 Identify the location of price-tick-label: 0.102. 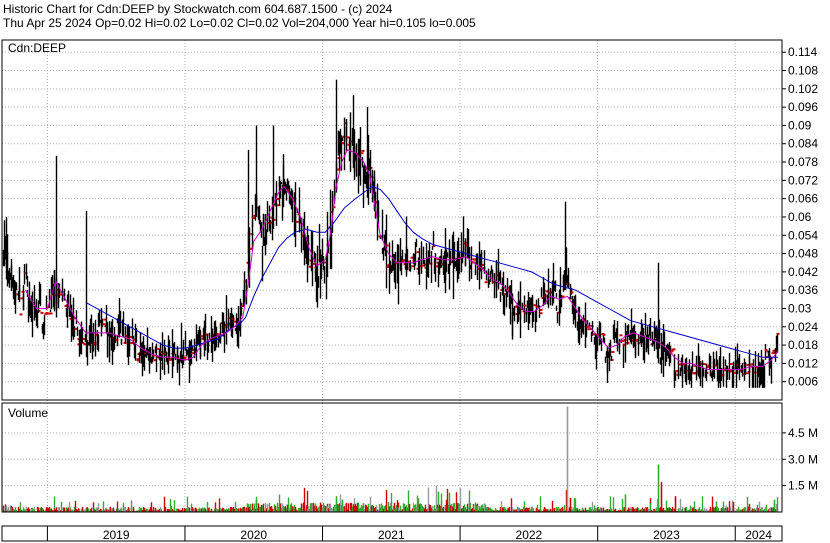
(803, 89).